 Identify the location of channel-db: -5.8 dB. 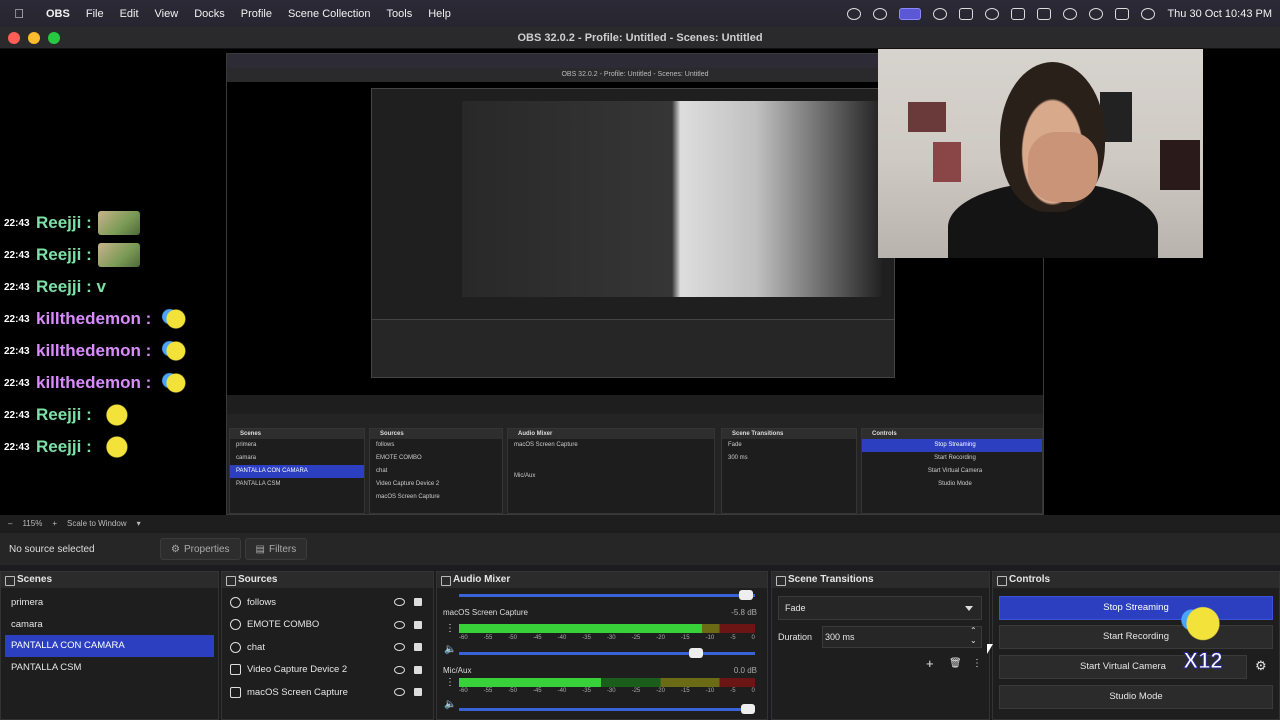
(744, 612).